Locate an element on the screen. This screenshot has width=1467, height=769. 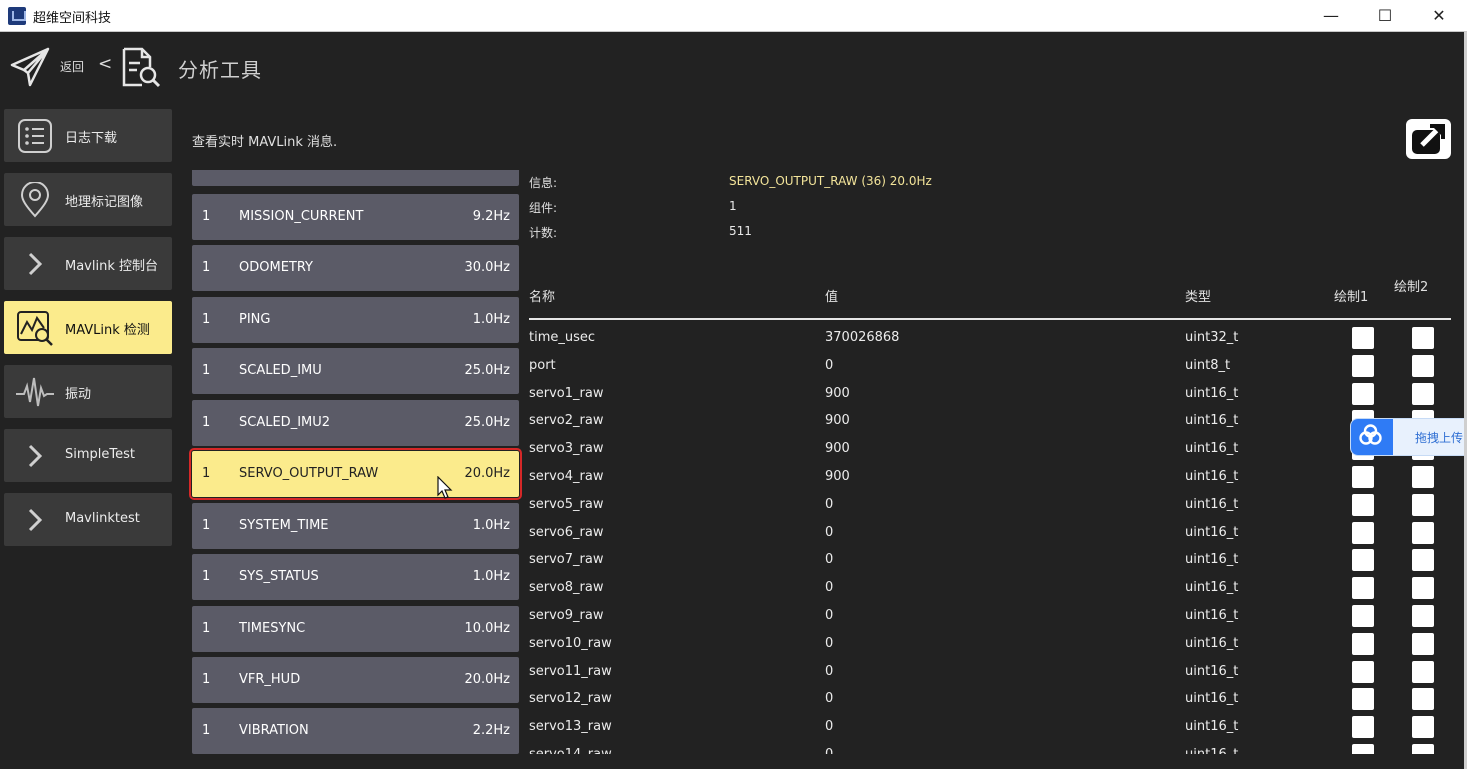
message-row: 1 SYSTEM_TIME 1.0Hz is located at coordinates (355, 526).